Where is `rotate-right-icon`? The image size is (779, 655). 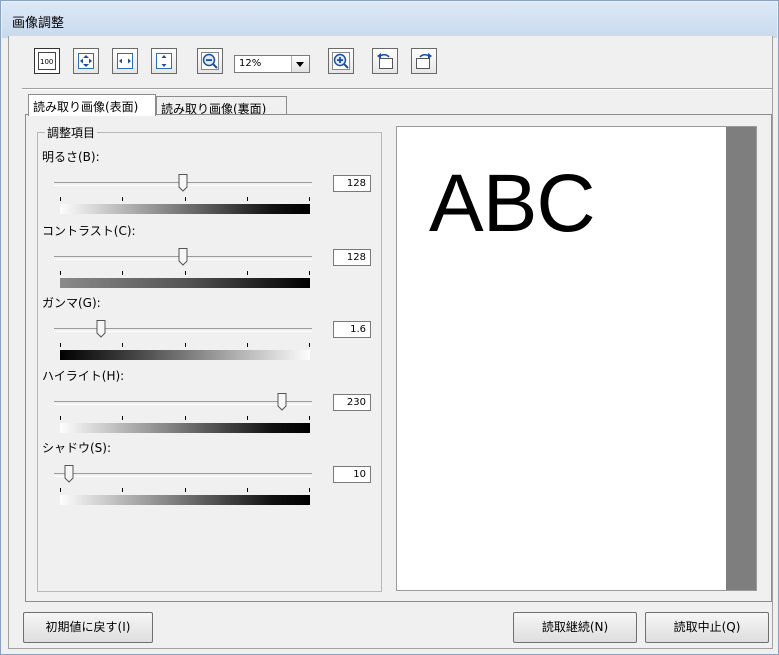
rotate-right-icon is located at coordinates (424, 61).